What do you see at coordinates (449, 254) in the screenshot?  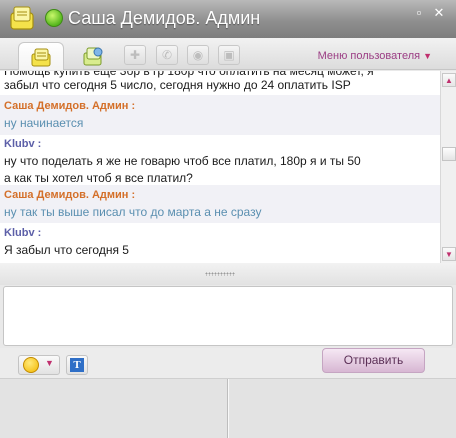 I see `scroll-down-icon: ▼` at bounding box center [449, 254].